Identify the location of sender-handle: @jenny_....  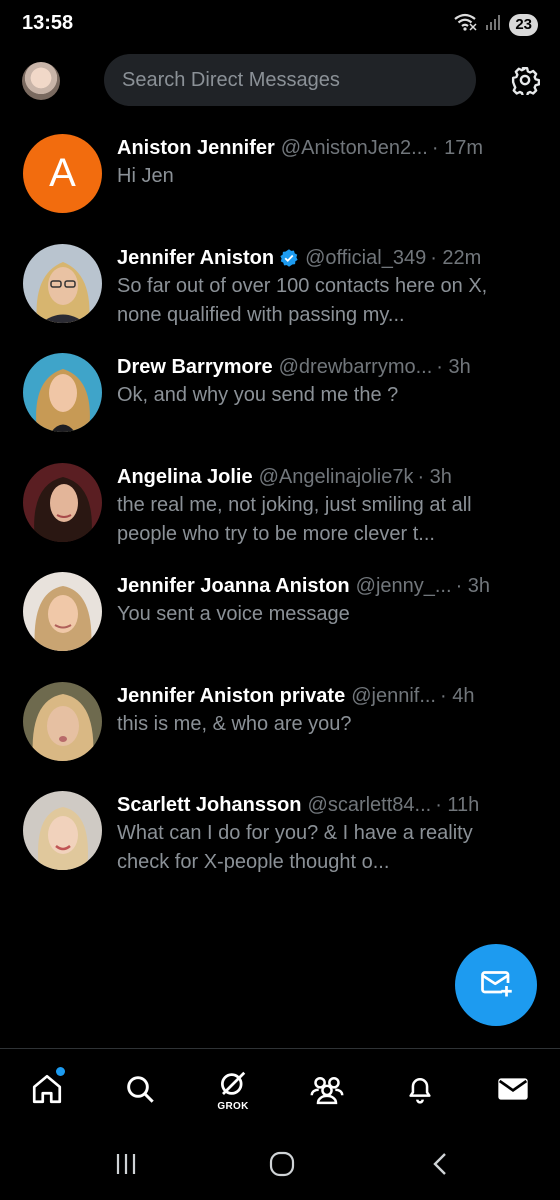
(403, 586).